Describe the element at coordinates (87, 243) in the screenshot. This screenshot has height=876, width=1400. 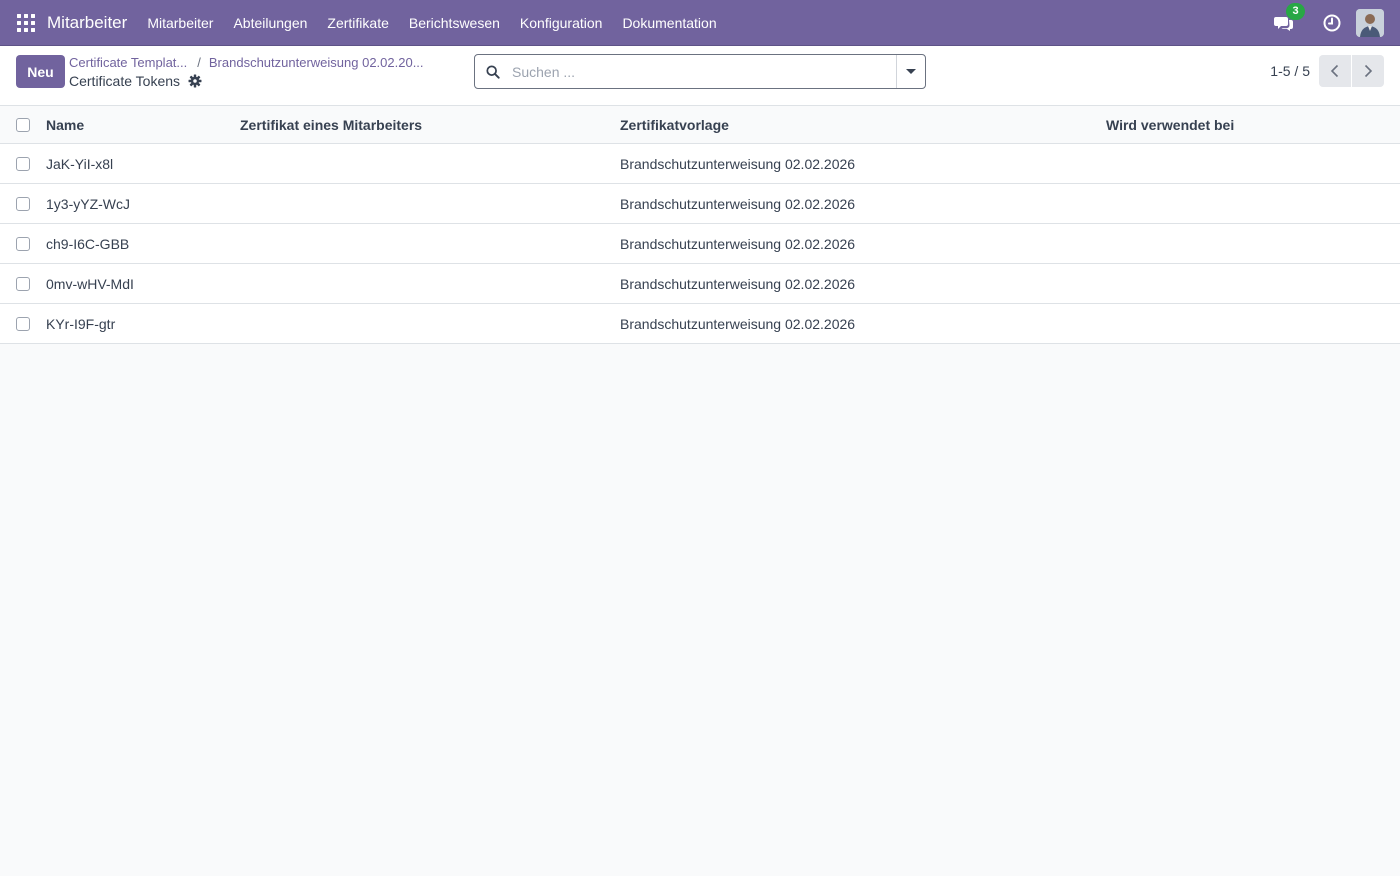
I see `cell-name: ch9-I6C-GBB` at that location.